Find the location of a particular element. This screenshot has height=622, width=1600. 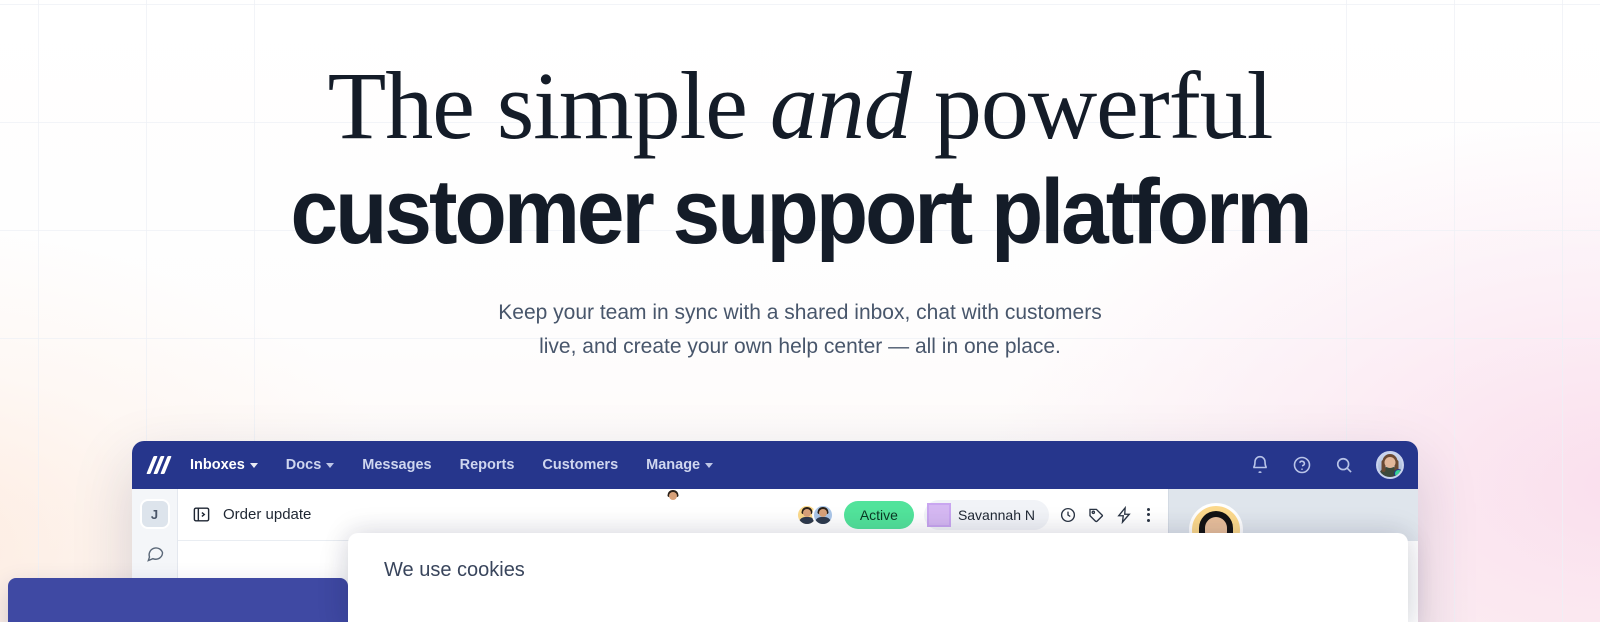

page-title-line-2: customer support platform is located at coordinates (801, 212).